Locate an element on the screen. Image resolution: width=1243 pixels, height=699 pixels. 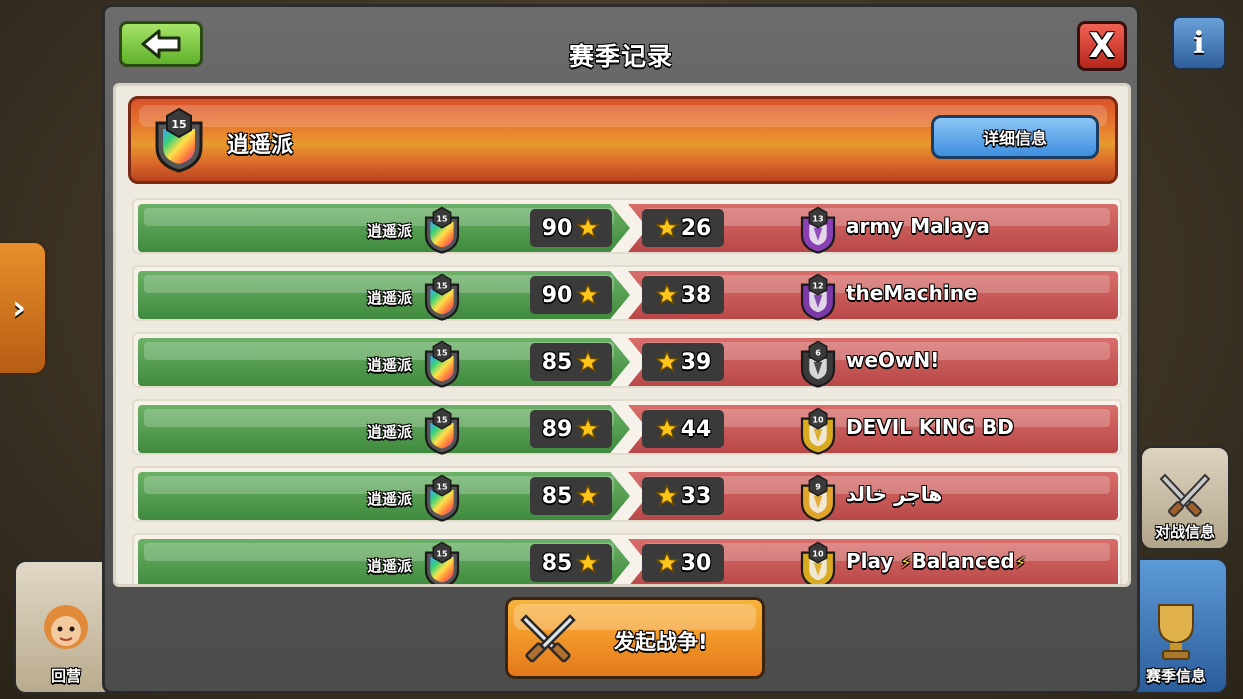
war-swords-icon is located at coordinates (548, 638).